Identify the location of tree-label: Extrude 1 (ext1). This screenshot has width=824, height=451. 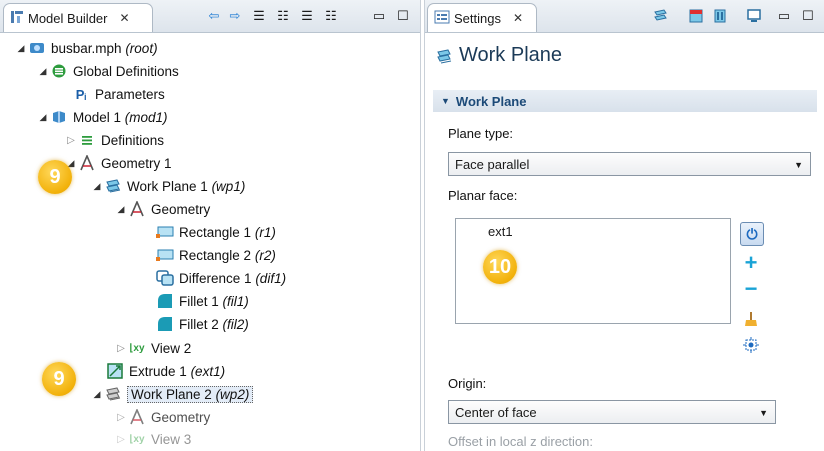
(177, 371).